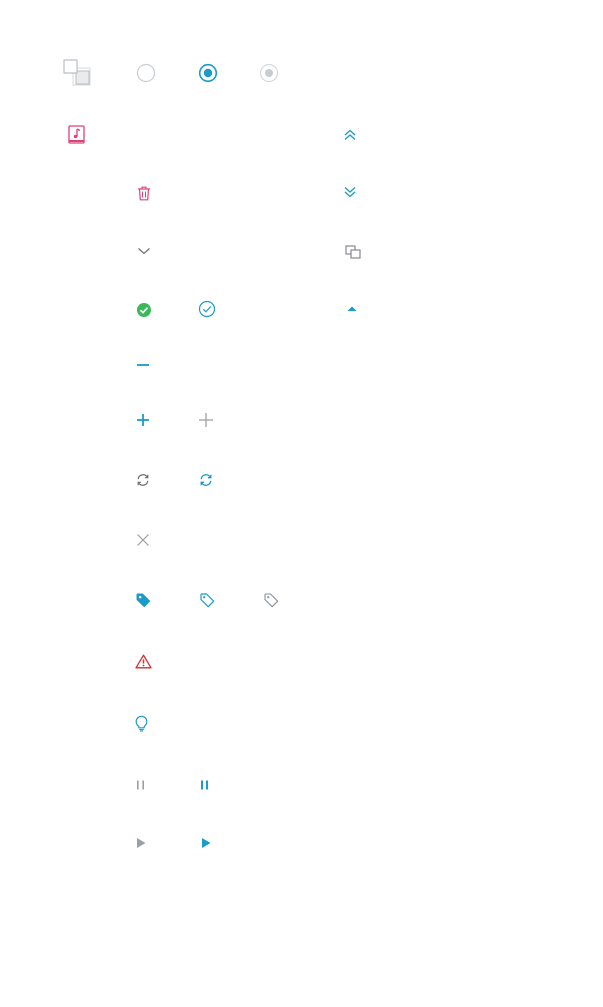 This screenshot has height=1007, width=603. Describe the element at coordinates (143, 600) in the screenshot. I see `tag-filled-icon` at that location.